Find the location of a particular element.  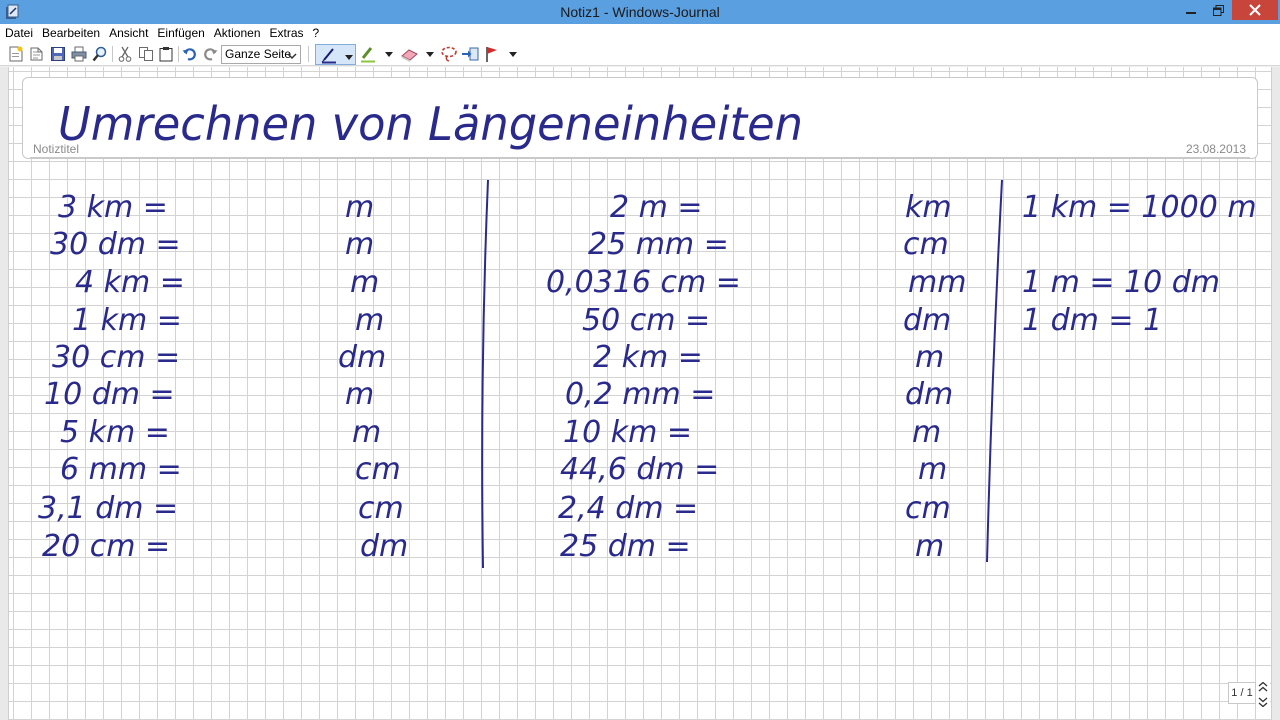

note-date: 23.08.2013 is located at coordinates (1215, 149).